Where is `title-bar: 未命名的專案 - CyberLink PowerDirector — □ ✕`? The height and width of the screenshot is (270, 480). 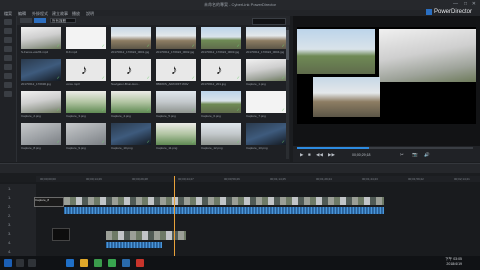 title-bar: 未命名的專案 - CyberLink PowerDirector — □ ✕ is located at coordinates (240, 5).